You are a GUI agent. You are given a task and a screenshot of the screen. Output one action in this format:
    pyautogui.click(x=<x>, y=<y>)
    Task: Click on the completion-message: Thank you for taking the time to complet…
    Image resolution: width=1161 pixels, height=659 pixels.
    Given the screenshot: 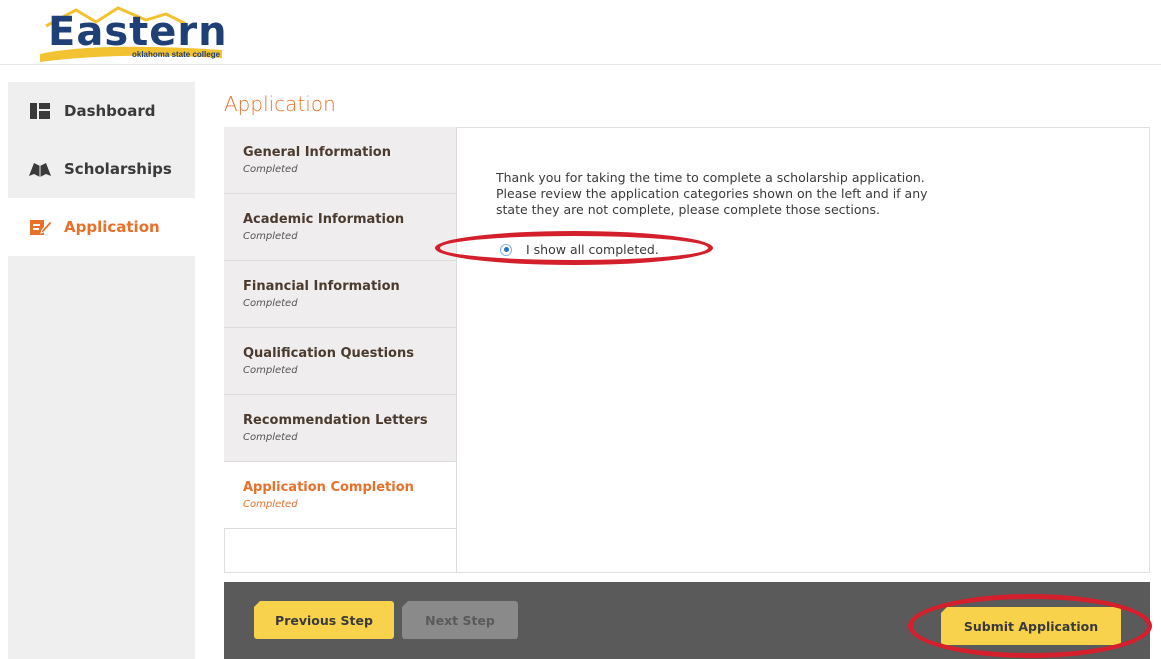 What is the action you would take?
    pyautogui.click(x=726, y=194)
    